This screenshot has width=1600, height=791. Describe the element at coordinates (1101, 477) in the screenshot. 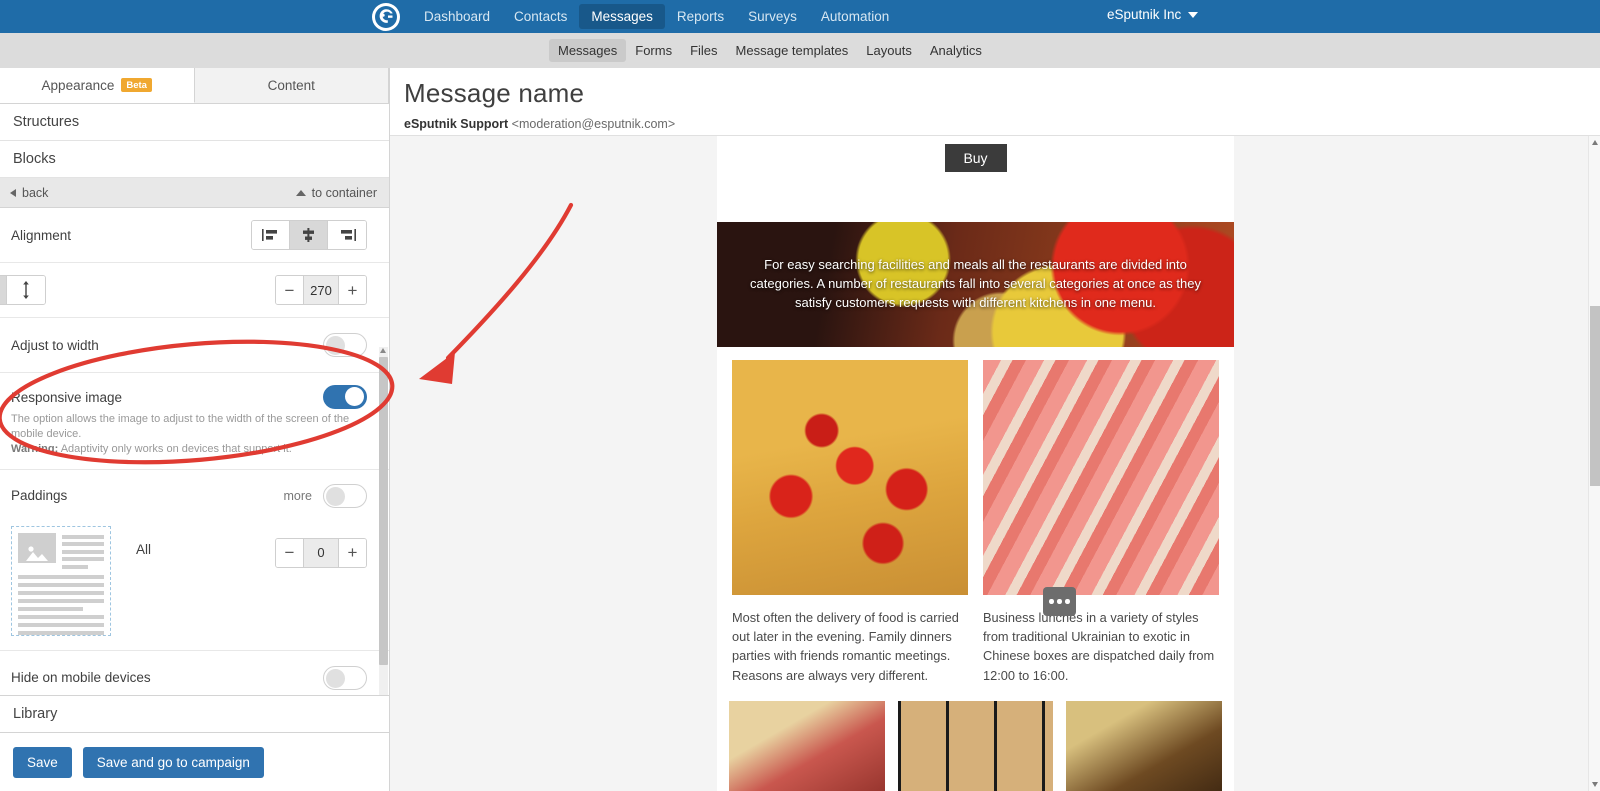

I see `salmon-rolls-photo` at that location.